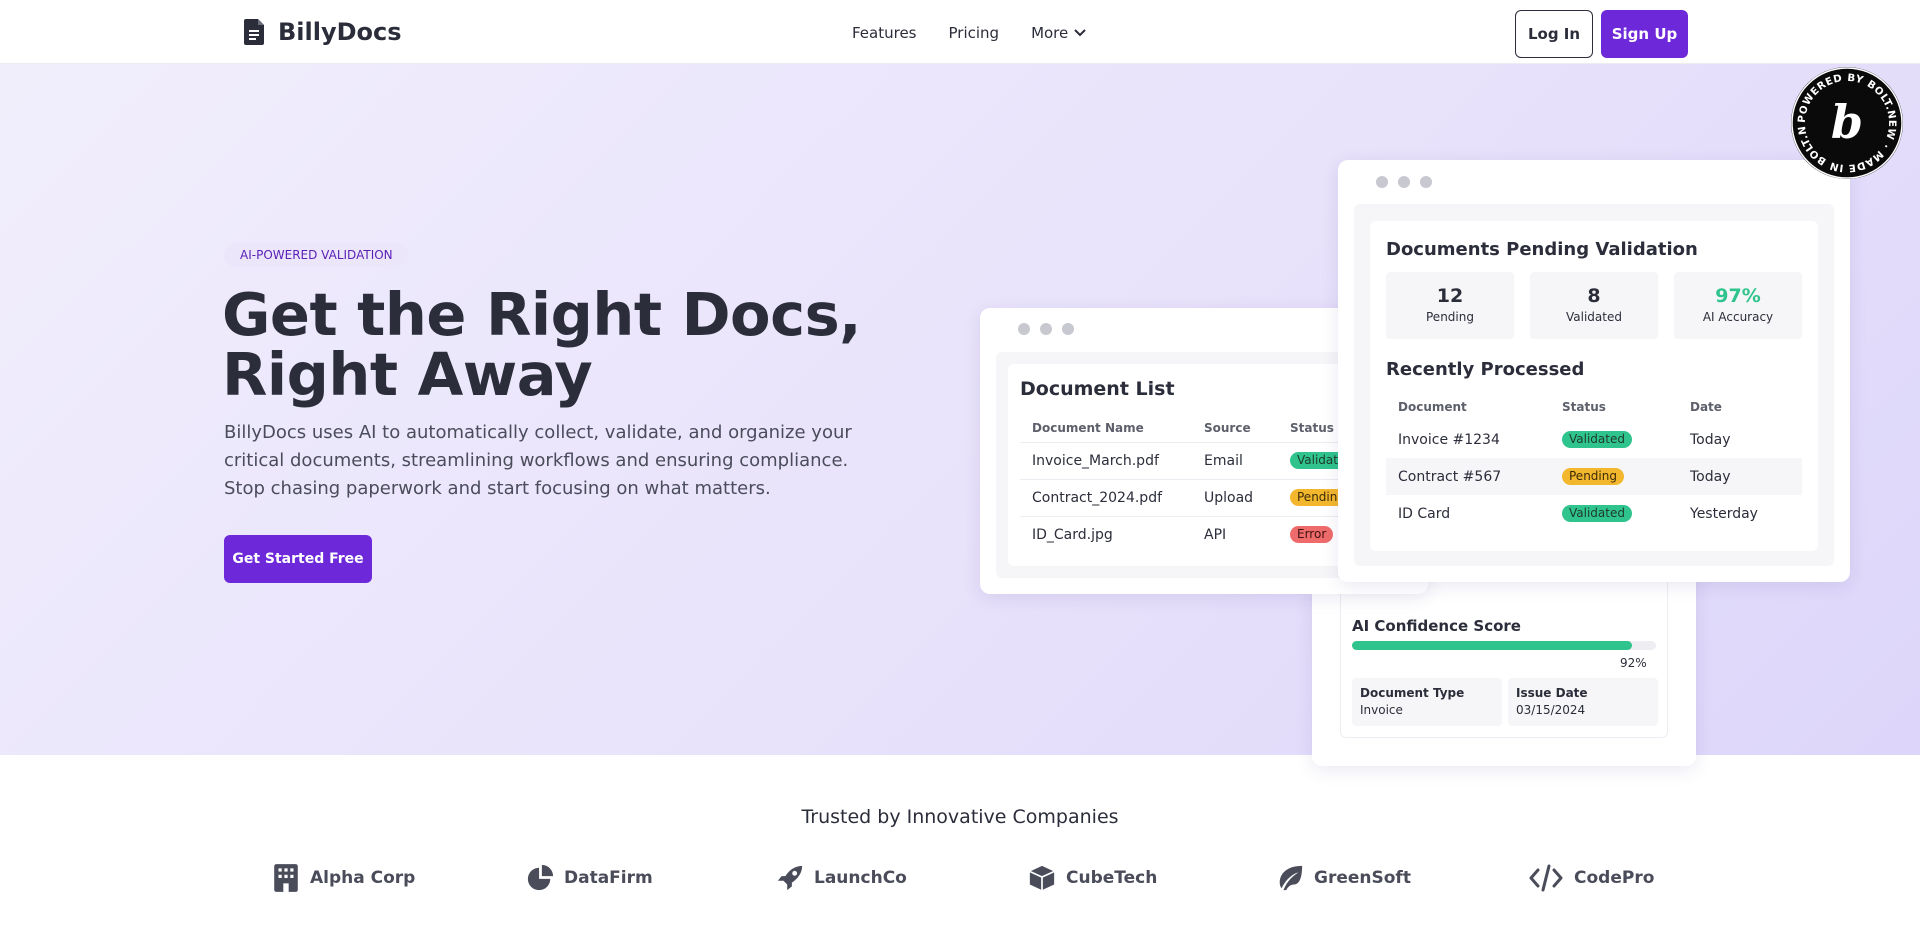 The image size is (1920, 936). I want to click on company-name: CodePro, so click(1614, 878).